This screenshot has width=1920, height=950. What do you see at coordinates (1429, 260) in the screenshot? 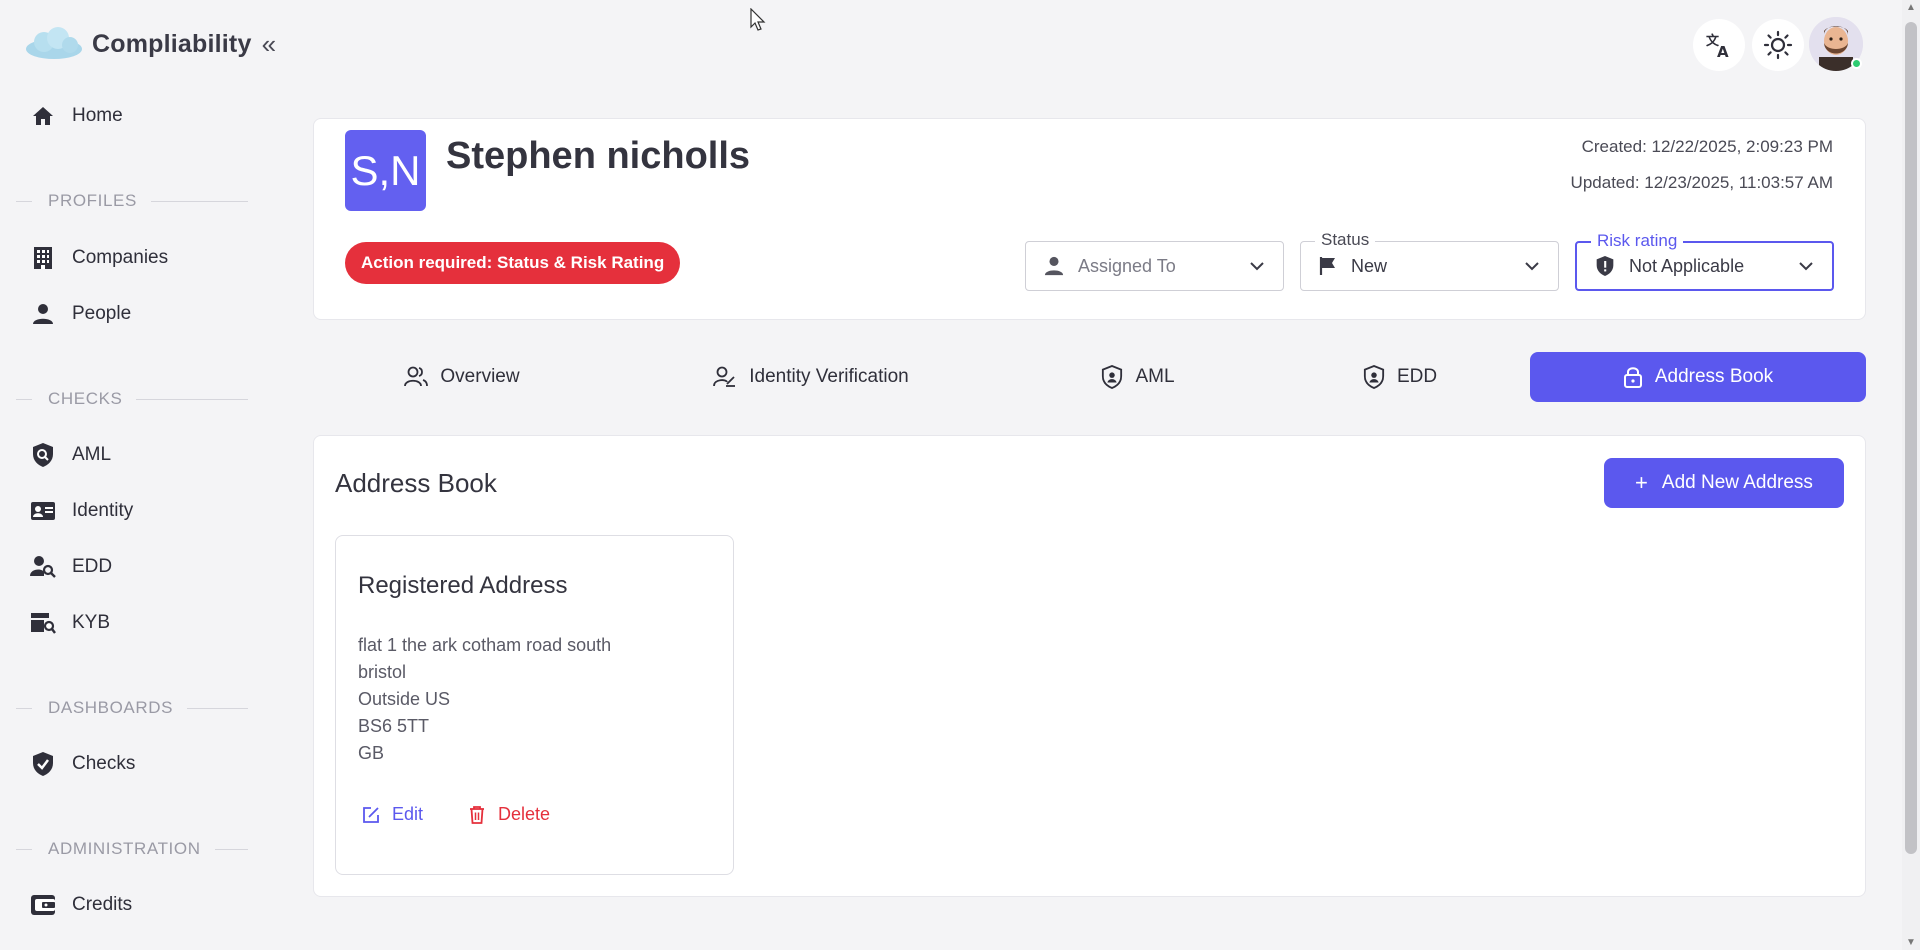
I see `status-select: Status New` at bounding box center [1429, 260].